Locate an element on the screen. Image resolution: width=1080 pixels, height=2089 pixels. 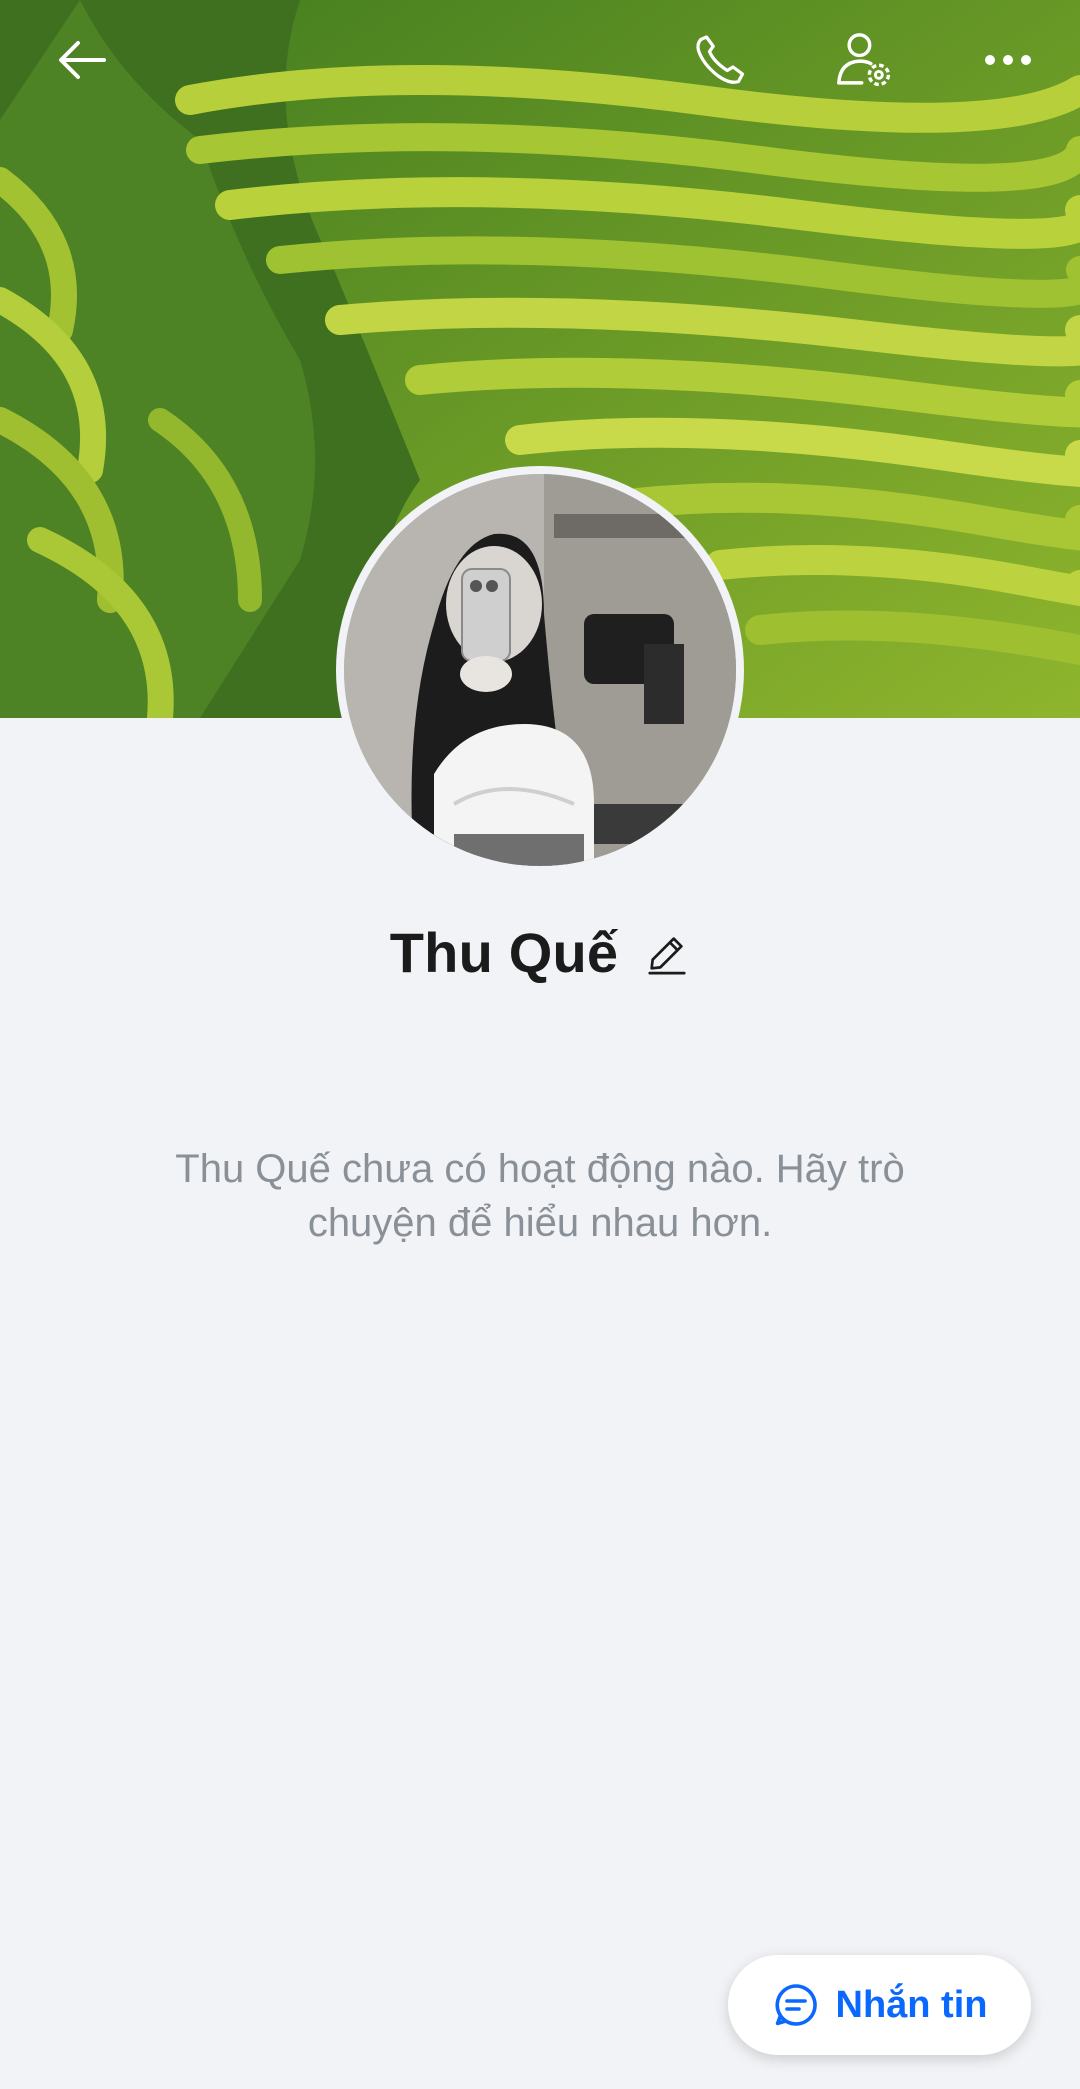
call-button is located at coordinates (720, 60).